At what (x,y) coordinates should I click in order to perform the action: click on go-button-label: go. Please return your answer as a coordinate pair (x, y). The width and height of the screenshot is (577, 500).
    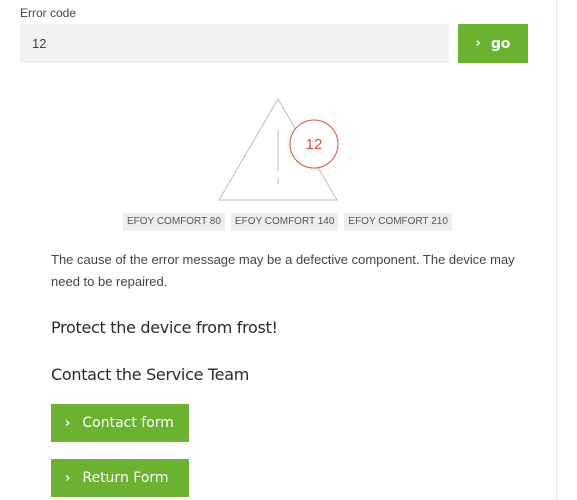
    Looking at the image, I should click on (500, 43).